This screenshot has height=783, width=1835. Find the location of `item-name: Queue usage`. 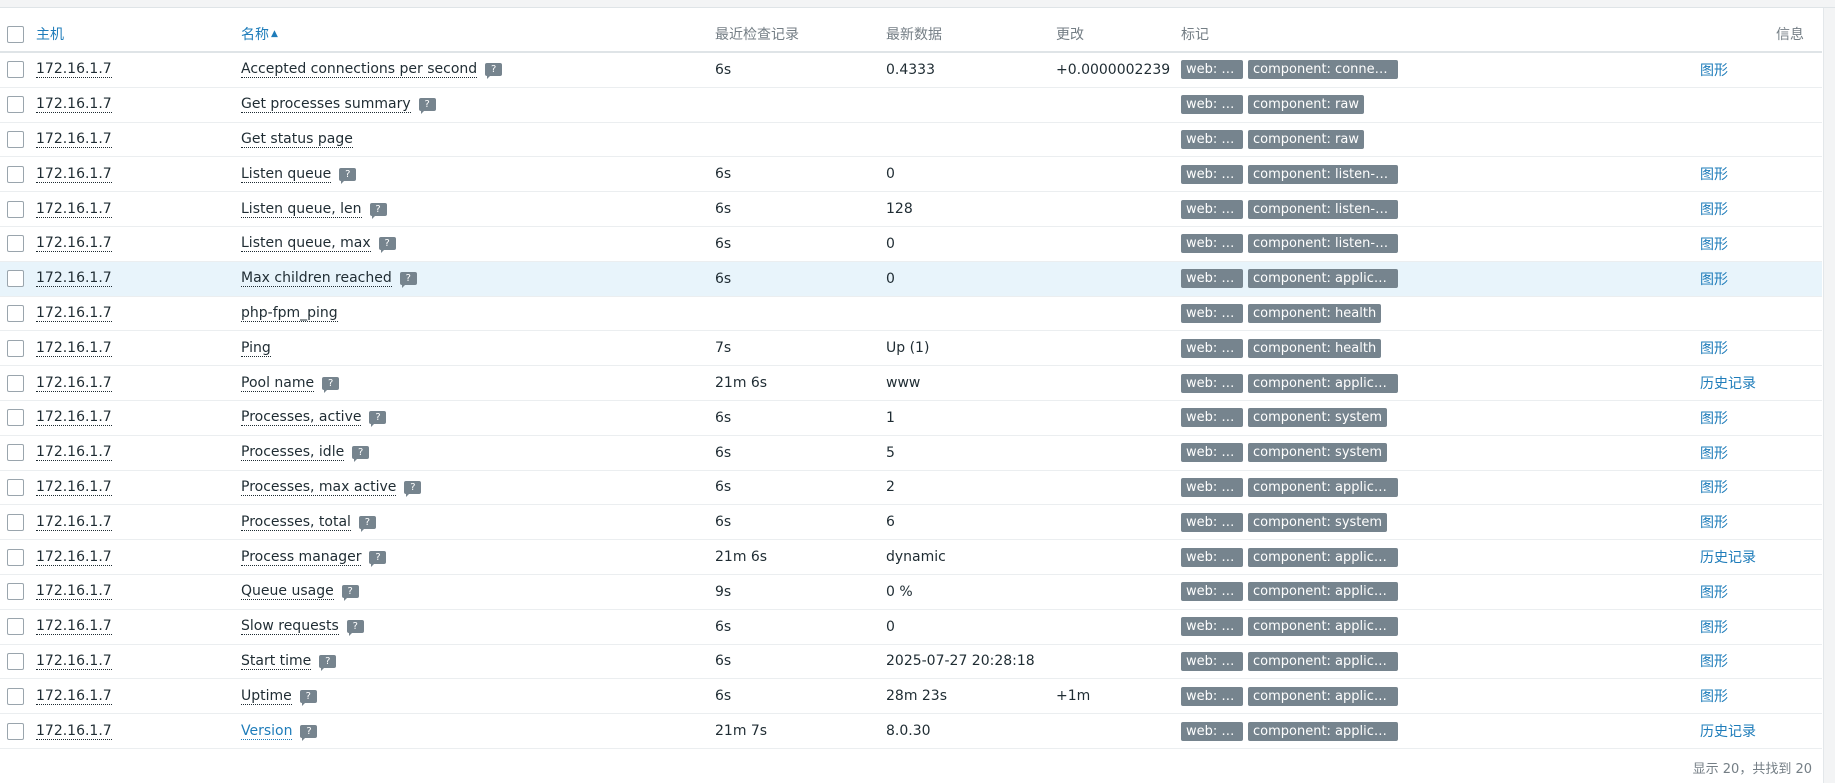

item-name: Queue usage is located at coordinates (287, 592).